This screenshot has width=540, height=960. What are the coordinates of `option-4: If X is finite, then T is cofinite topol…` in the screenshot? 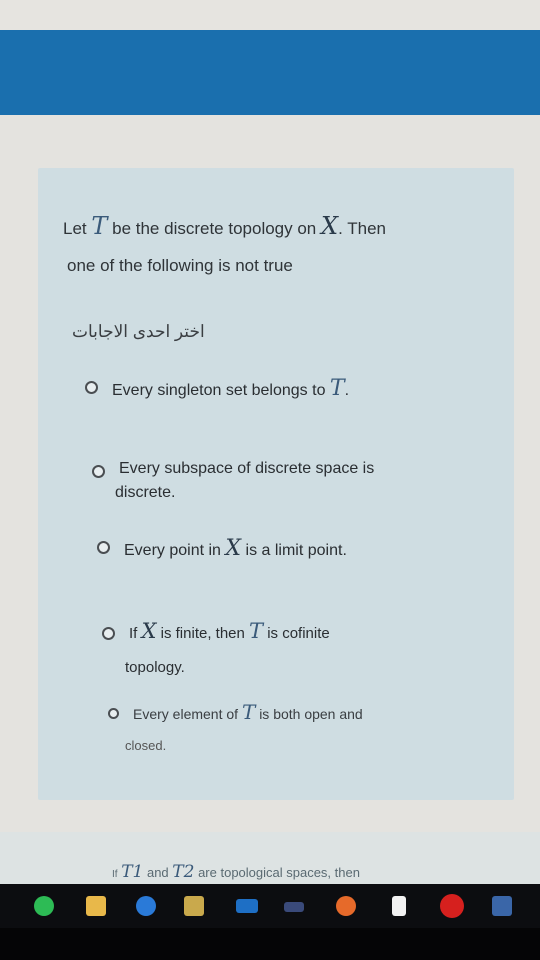 It's located at (216, 652).